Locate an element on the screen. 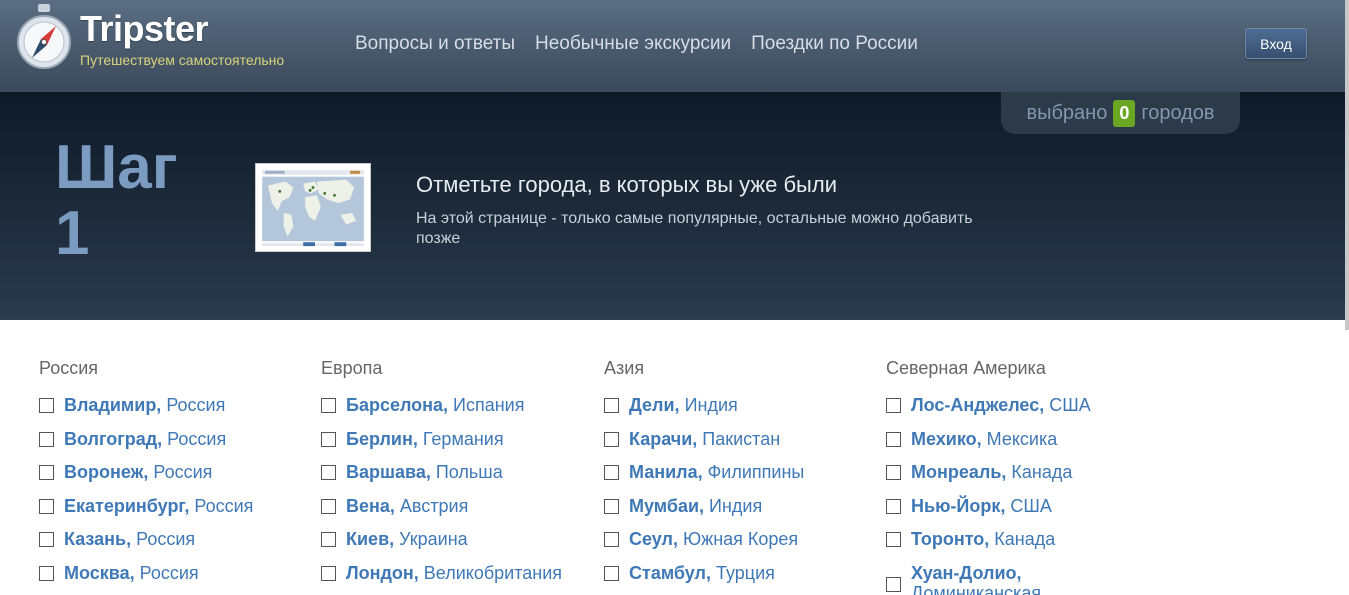 The width and height of the screenshot is (1349, 595). city-country: Австрия is located at coordinates (434, 506).